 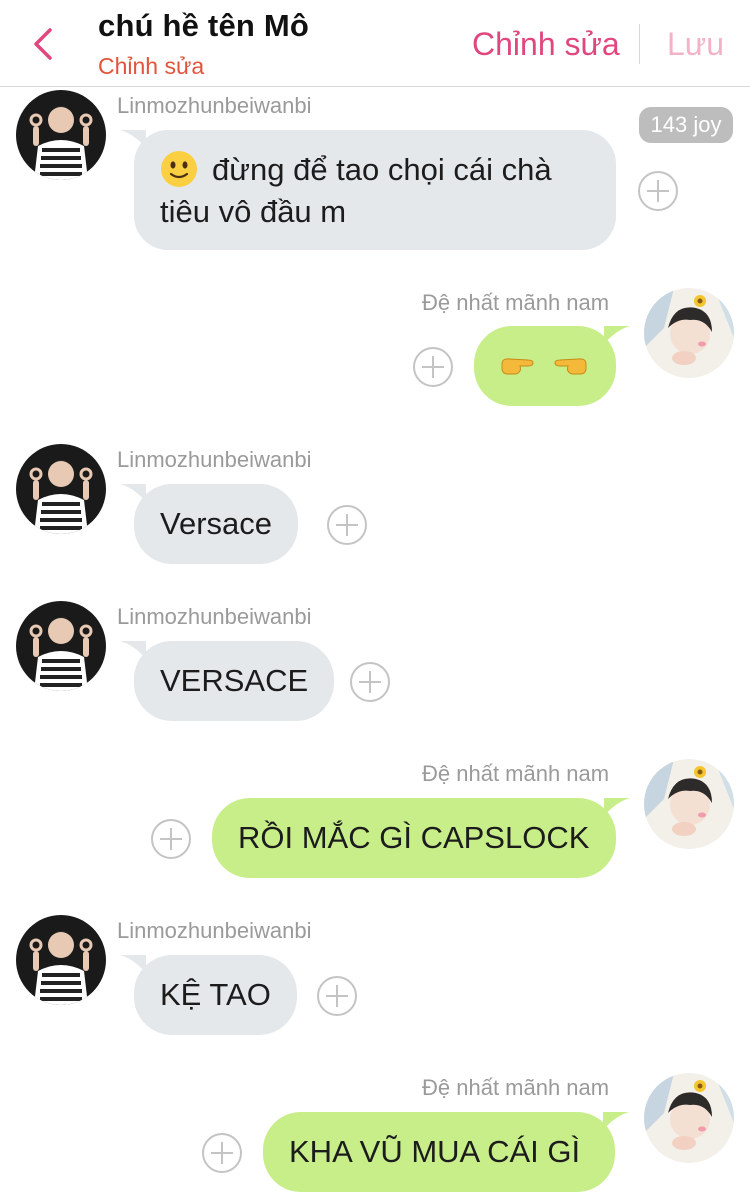 I want to click on message-text: Versace, so click(x=216, y=523).